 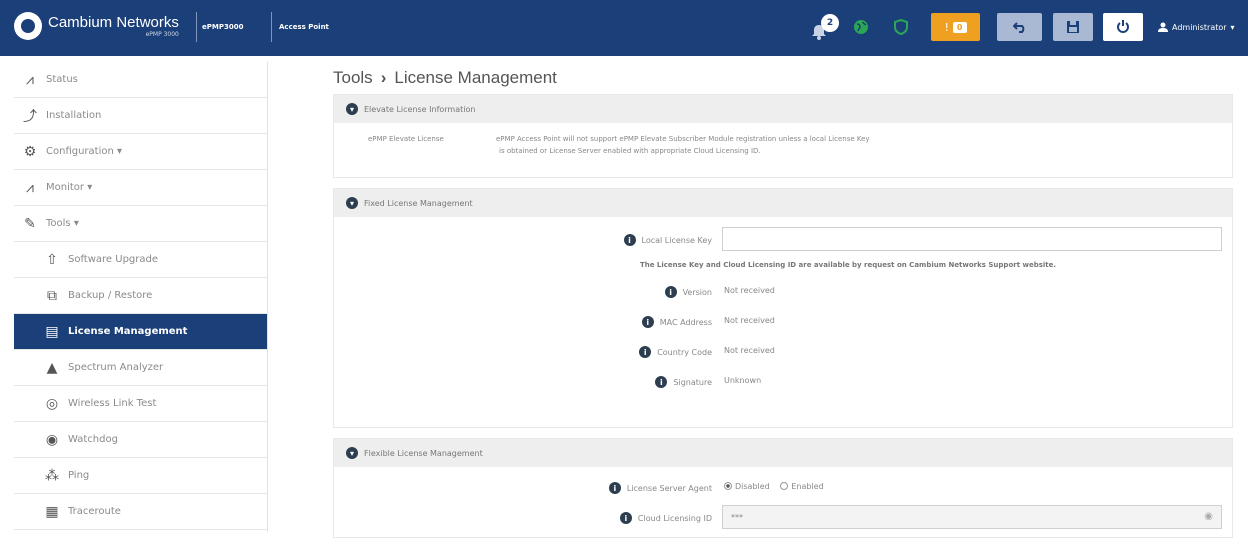 I want to click on radio-icon, so click(x=728, y=486).